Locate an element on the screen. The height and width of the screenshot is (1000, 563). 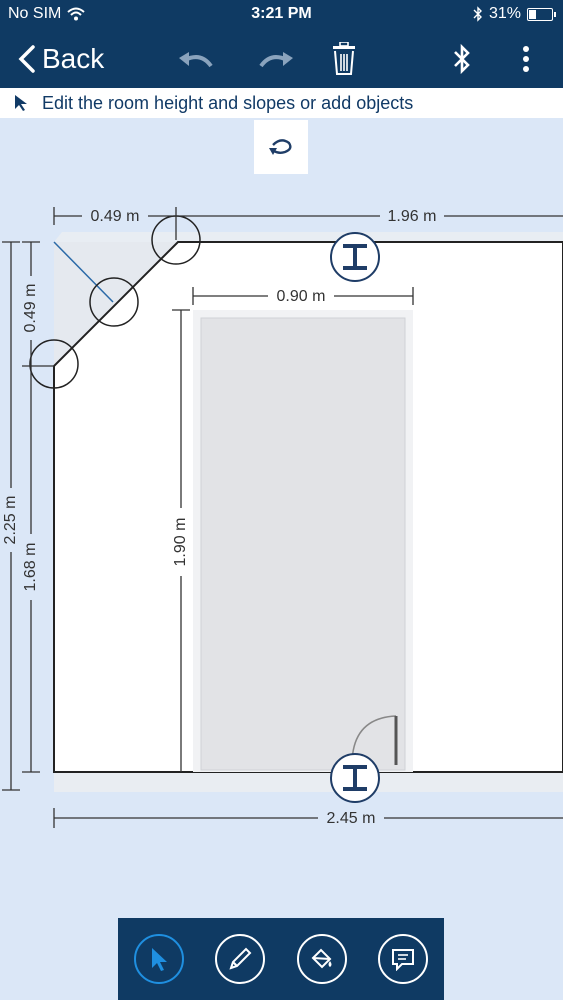
bottom-wall-shadow is located at coordinates (308, 782).